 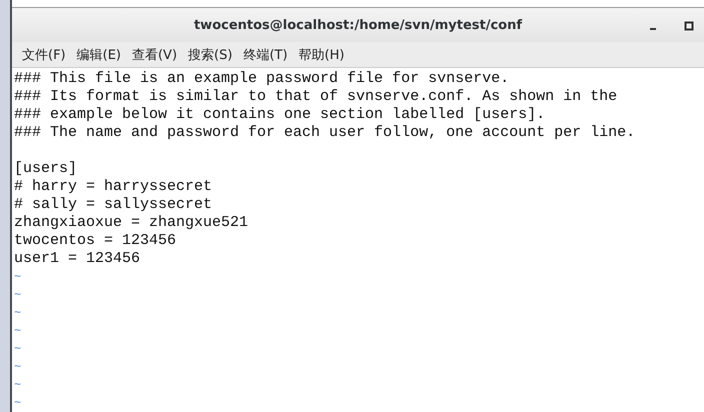 I want to click on text-line: ### This file is an example password file for svnserve., so click(x=262, y=78).